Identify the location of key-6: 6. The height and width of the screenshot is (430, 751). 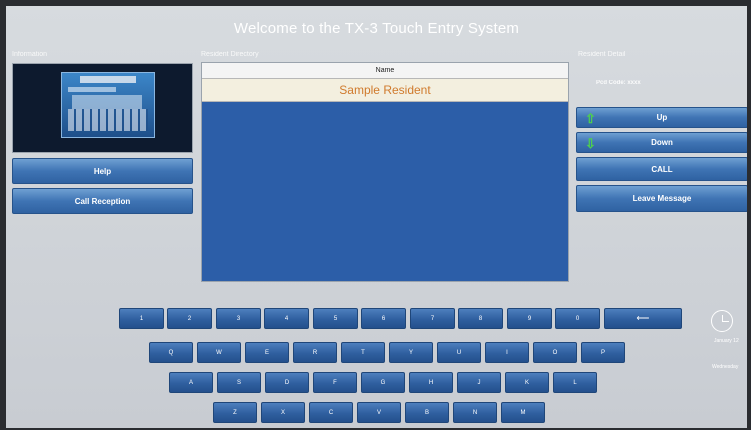
(383, 318).